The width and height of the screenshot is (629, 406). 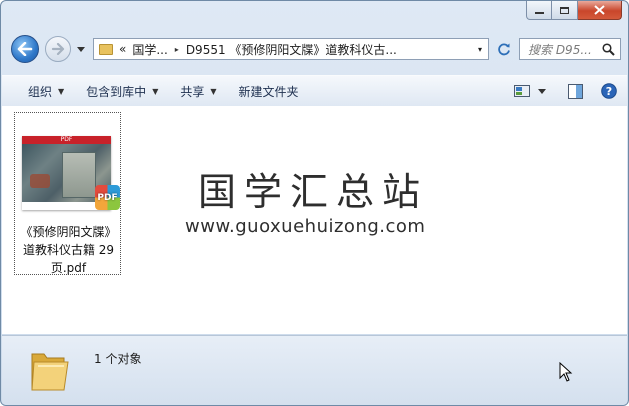 I want to click on new-folder-label: 新建文件夹, so click(x=268, y=91).